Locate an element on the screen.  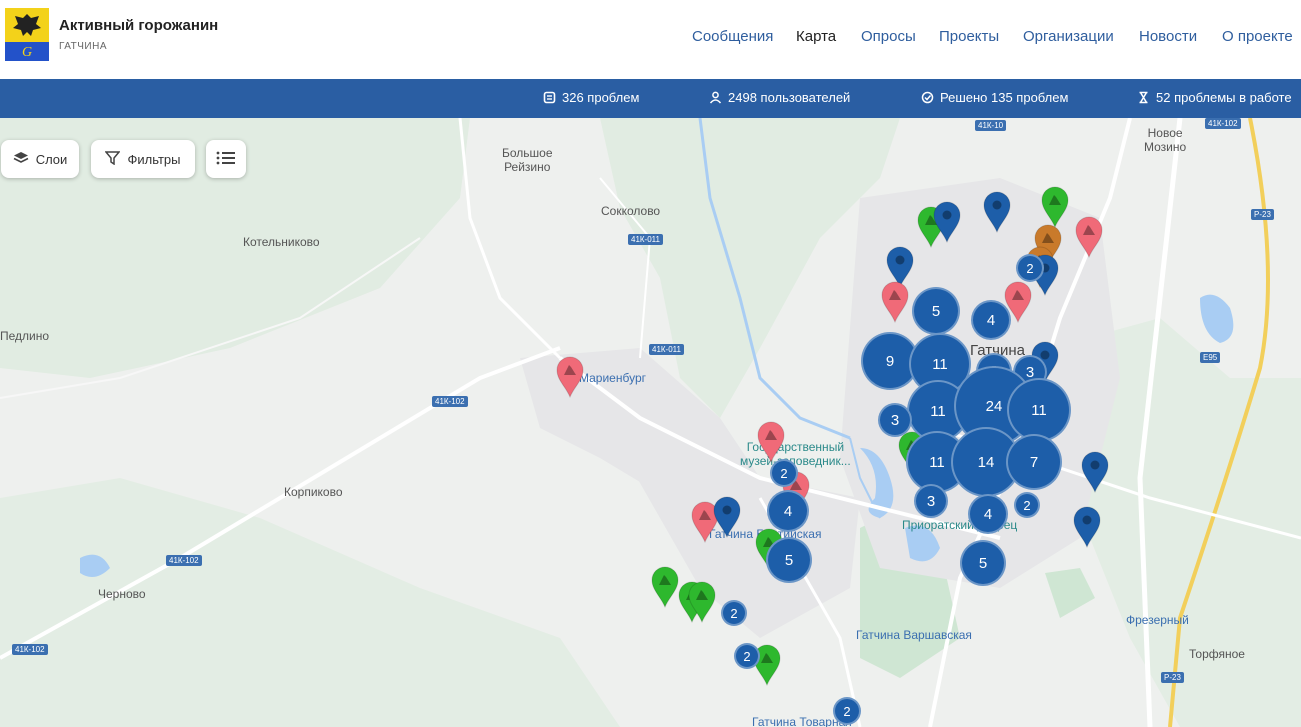
nav-messages: Сообщения is located at coordinates (732, 36).